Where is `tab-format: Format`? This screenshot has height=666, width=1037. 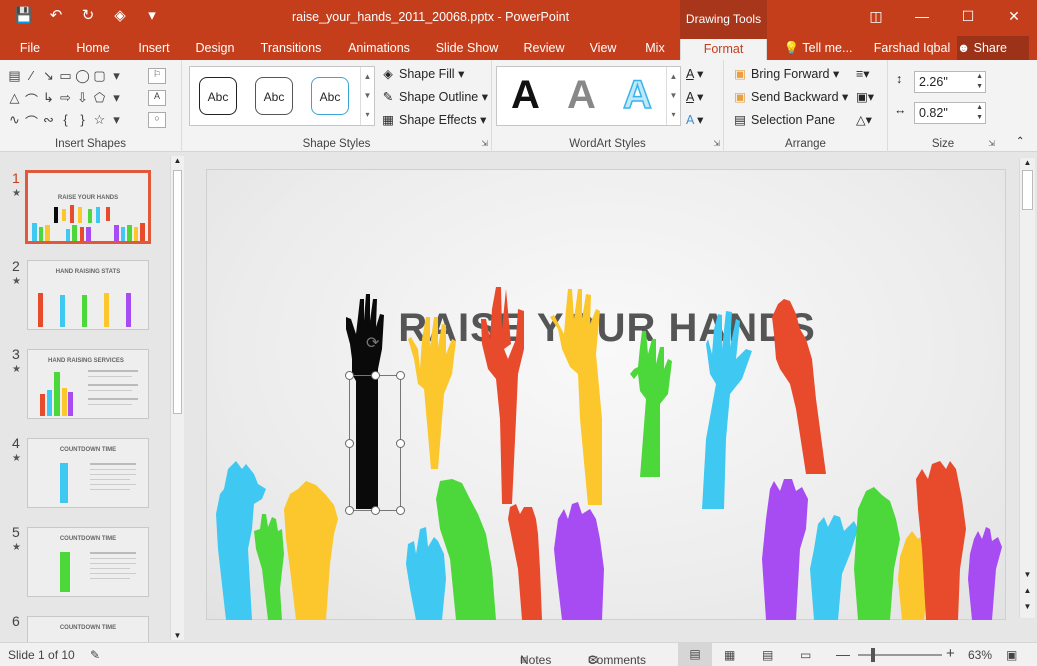 tab-format: Format is located at coordinates (723, 48).